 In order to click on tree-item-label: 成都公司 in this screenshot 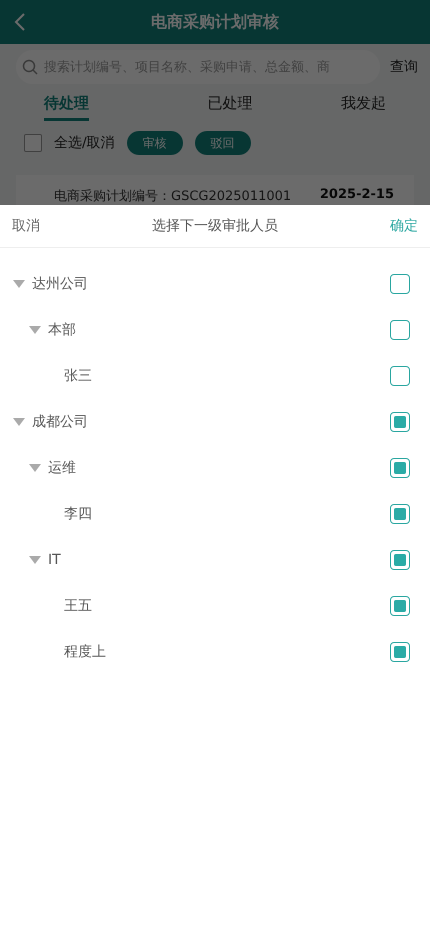, I will do `click(211, 422)`.